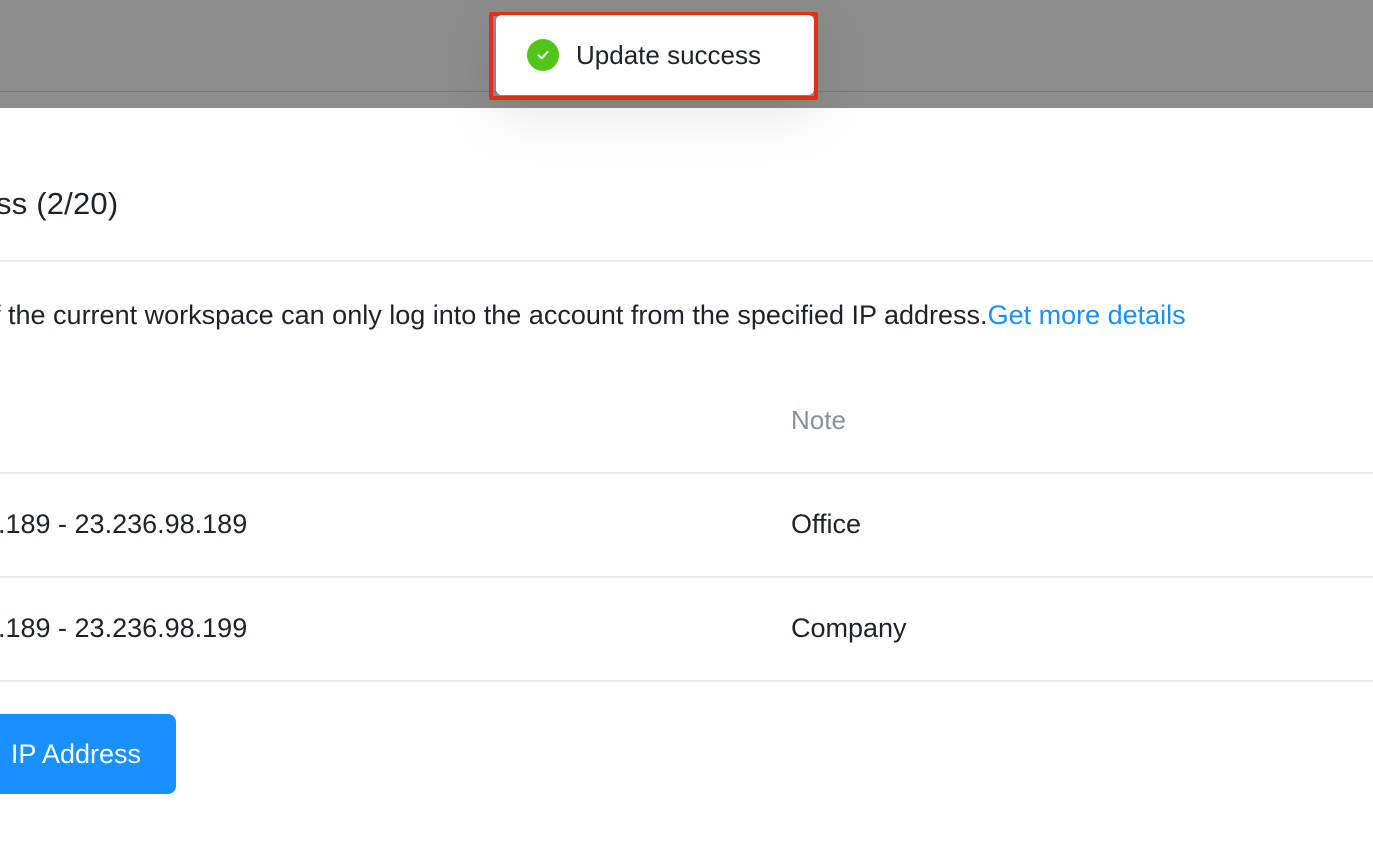 This screenshot has height=846, width=1373. I want to click on section-title: ss (2/20), so click(59, 203).